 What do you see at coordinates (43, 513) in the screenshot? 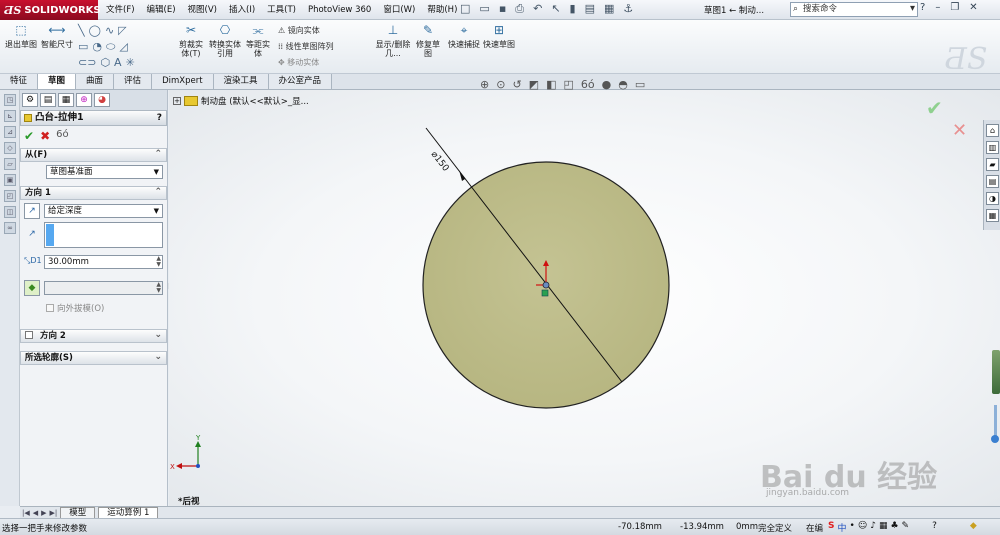
I see `next-tab-icon: ▶` at bounding box center [43, 513].